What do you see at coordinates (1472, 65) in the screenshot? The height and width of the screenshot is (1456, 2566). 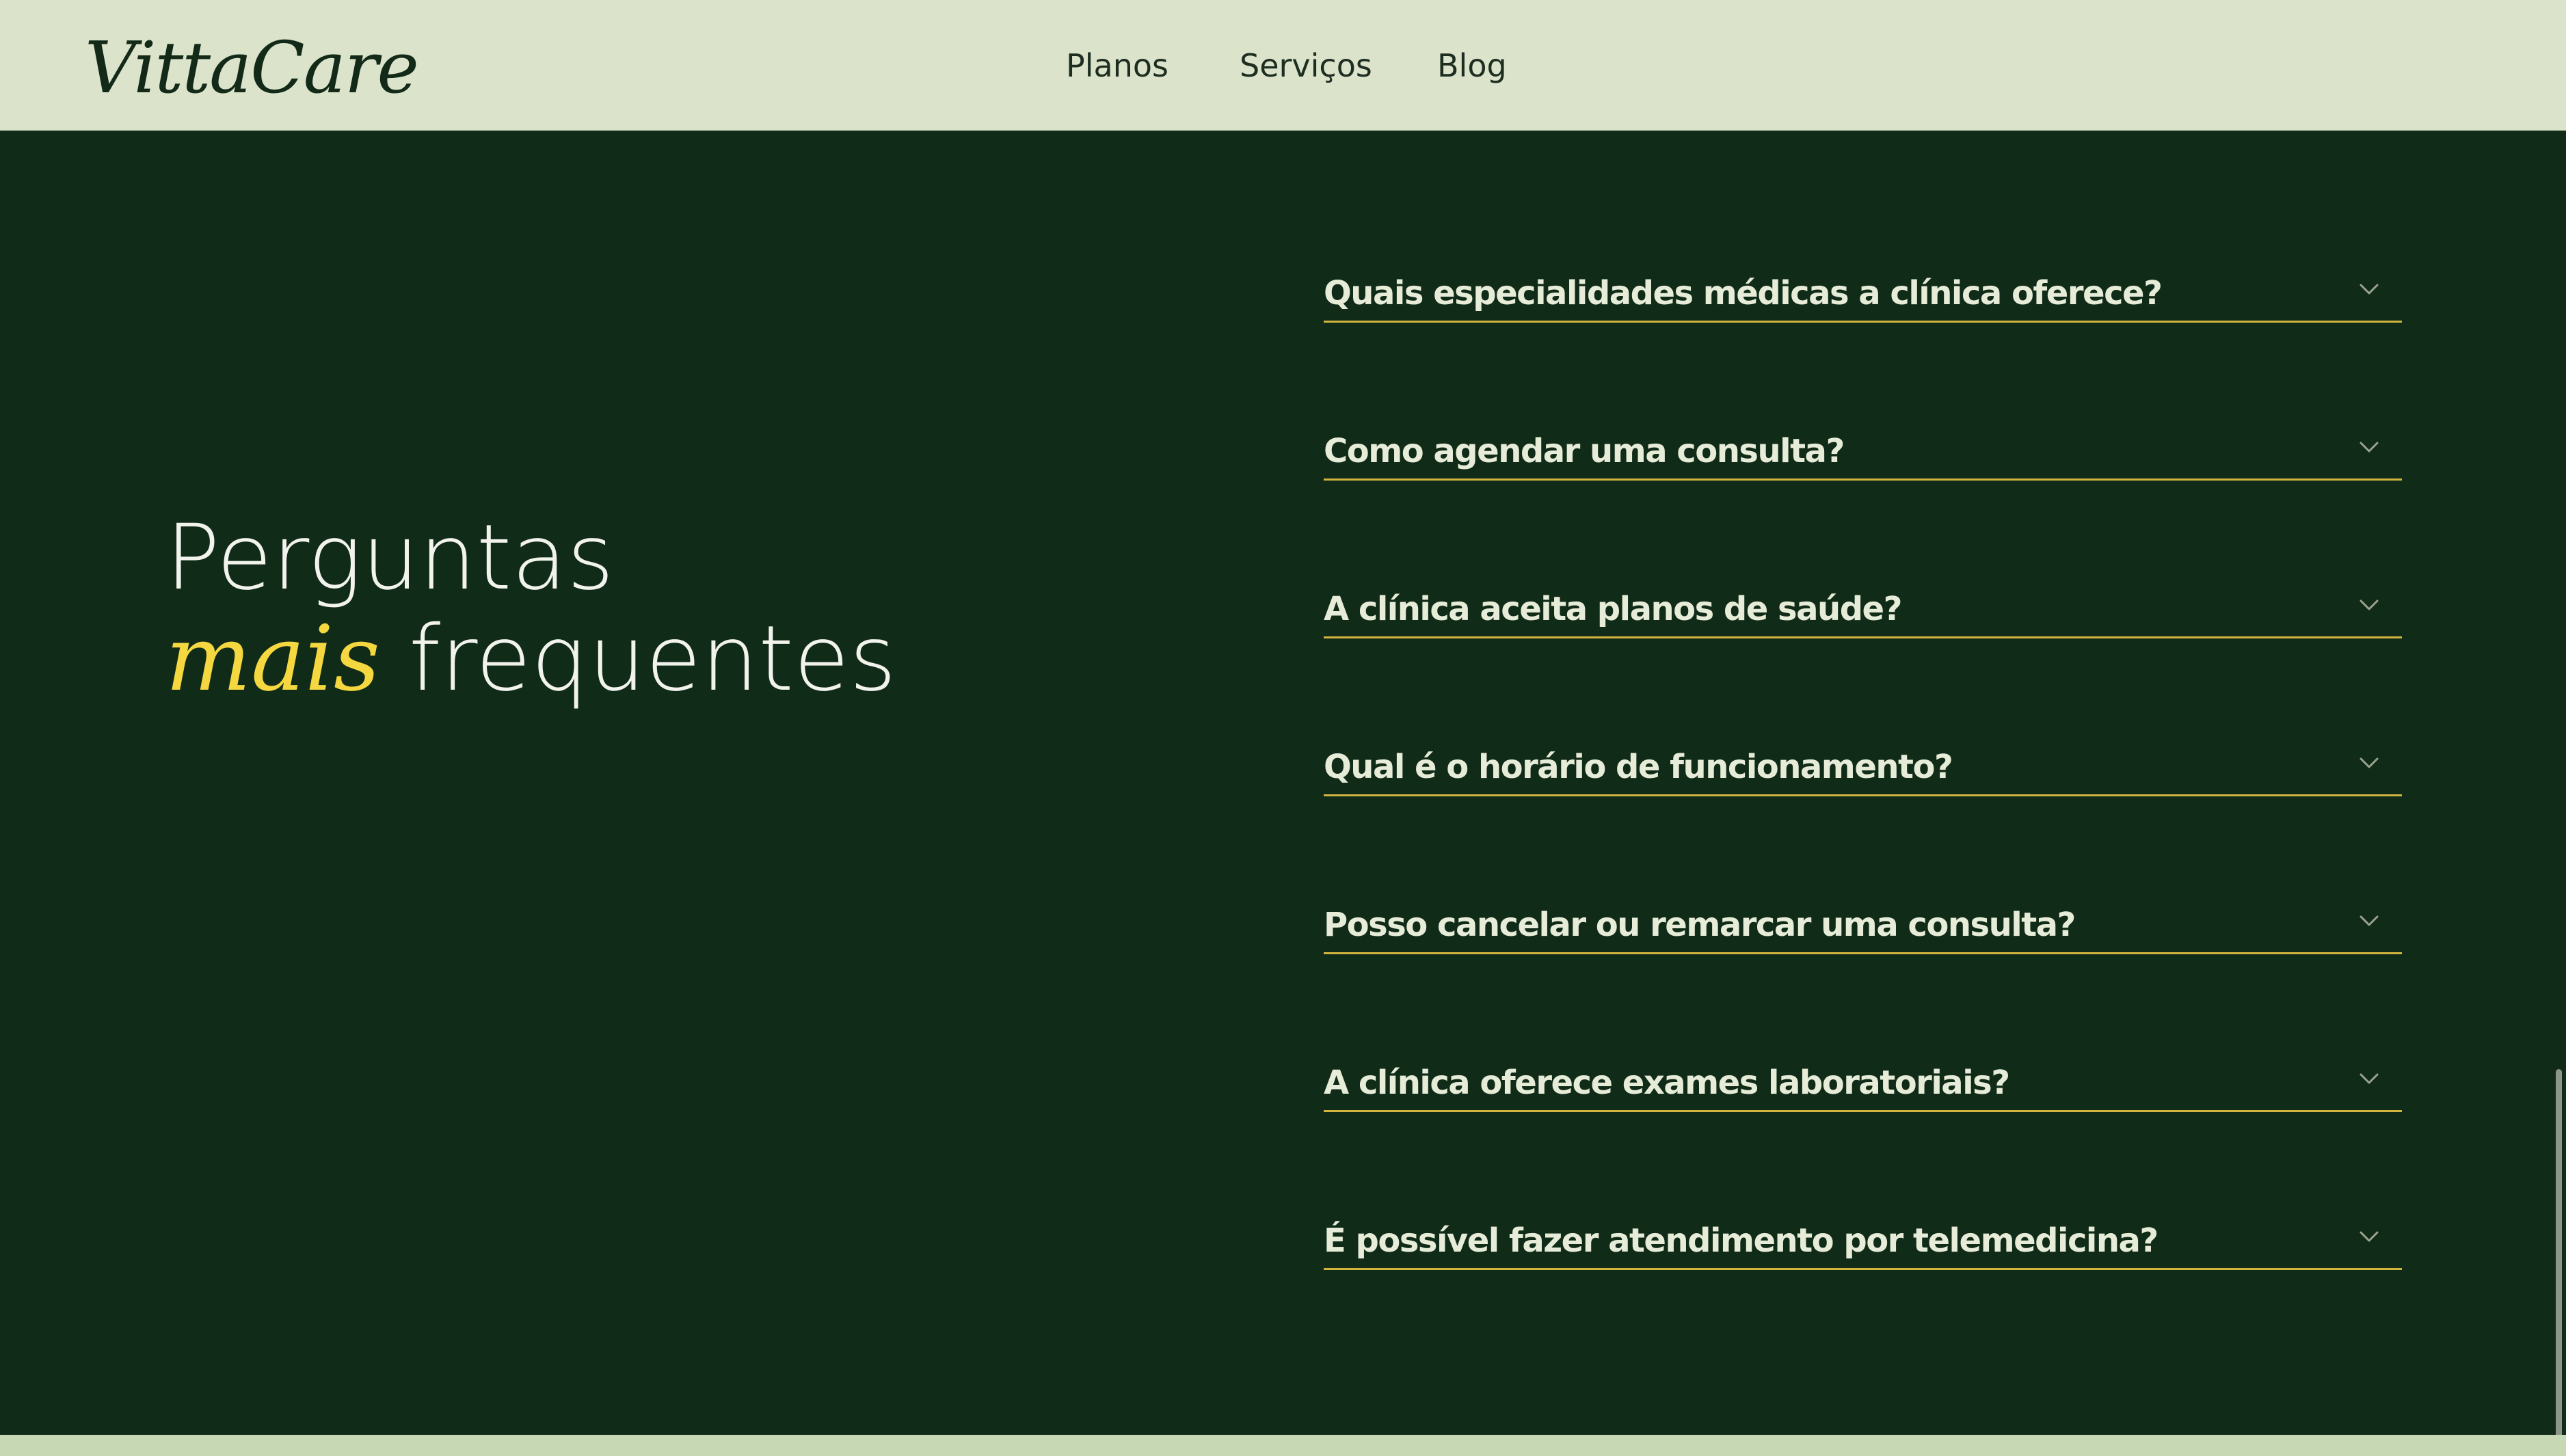 I see `nav-link-blog: Blog` at bounding box center [1472, 65].